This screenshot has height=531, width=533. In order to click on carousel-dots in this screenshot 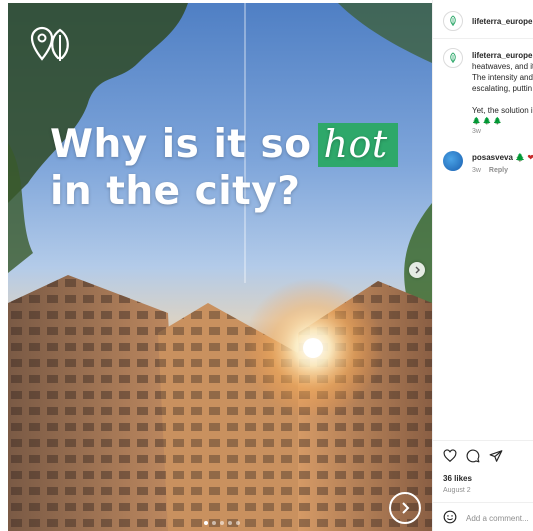, I will do `click(222, 523)`.